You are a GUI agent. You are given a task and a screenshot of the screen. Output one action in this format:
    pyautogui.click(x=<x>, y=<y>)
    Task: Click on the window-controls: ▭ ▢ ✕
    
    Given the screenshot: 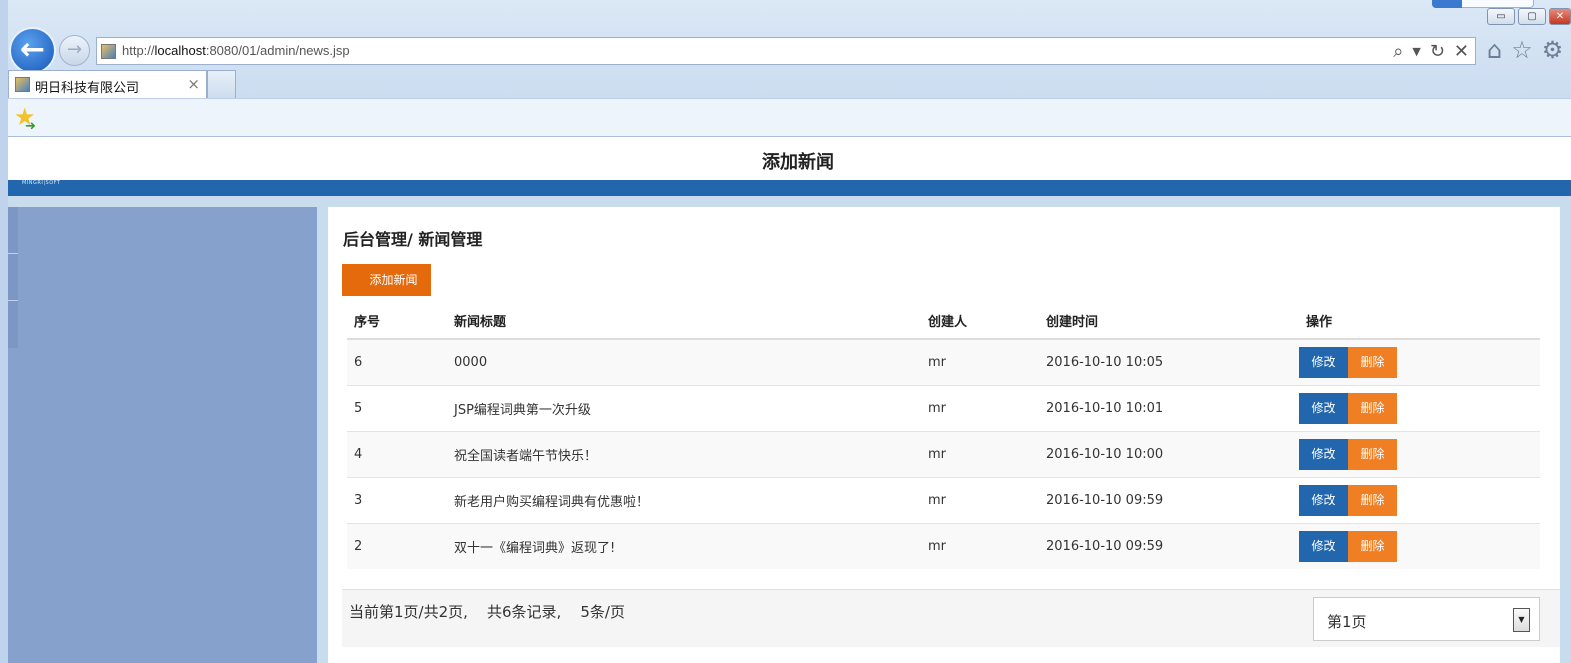 What is the action you would take?
    pyautogui.click(x=1529, y=16)
    